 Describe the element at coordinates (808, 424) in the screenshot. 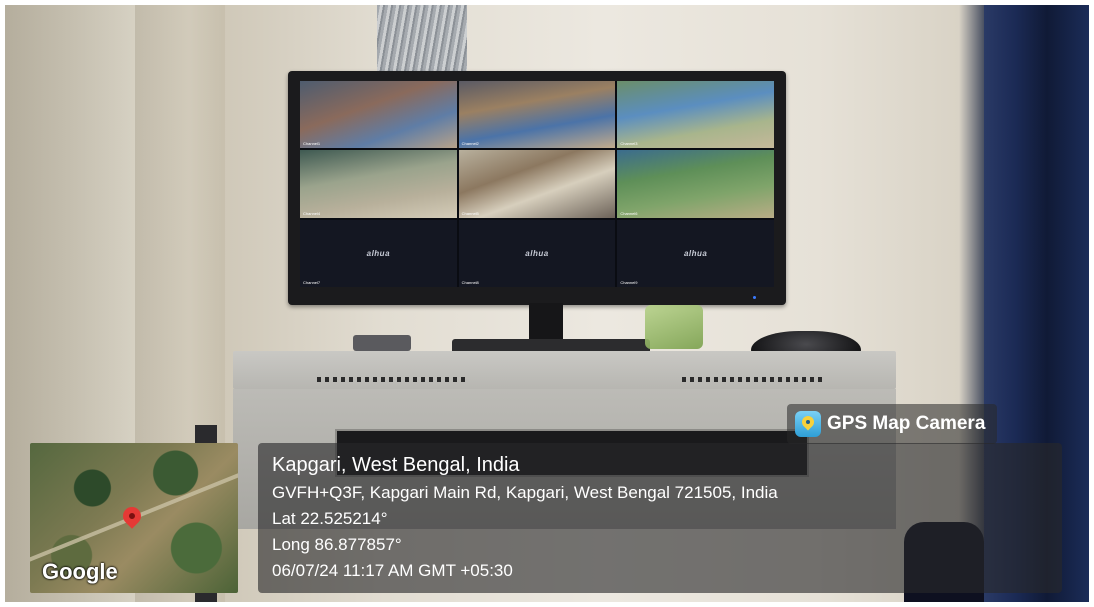

I see `gps-map-camera-icon` at that location.